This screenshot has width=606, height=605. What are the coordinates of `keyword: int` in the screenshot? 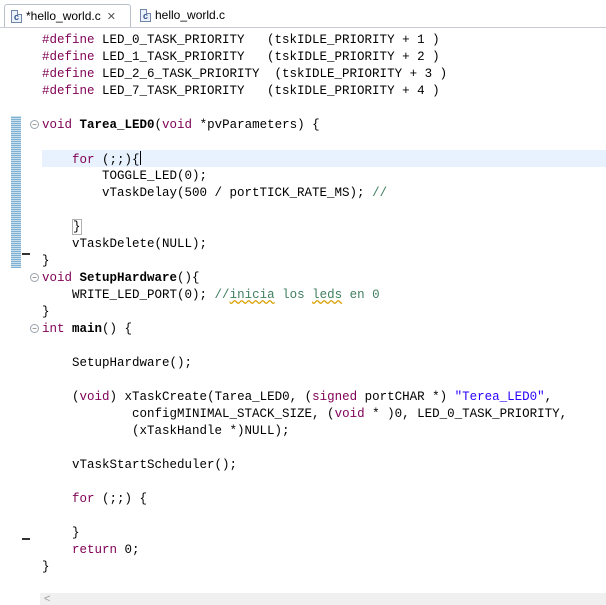 It's located at (53, 329).